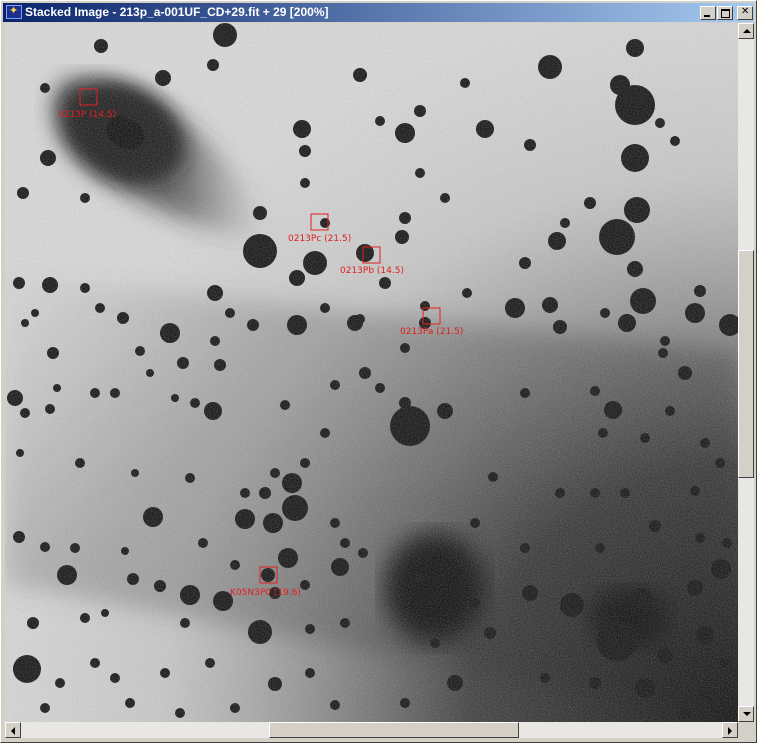 The width and height of the screenshot is (757, 743). I want to click on scroll-down-button, so click(746, 714).